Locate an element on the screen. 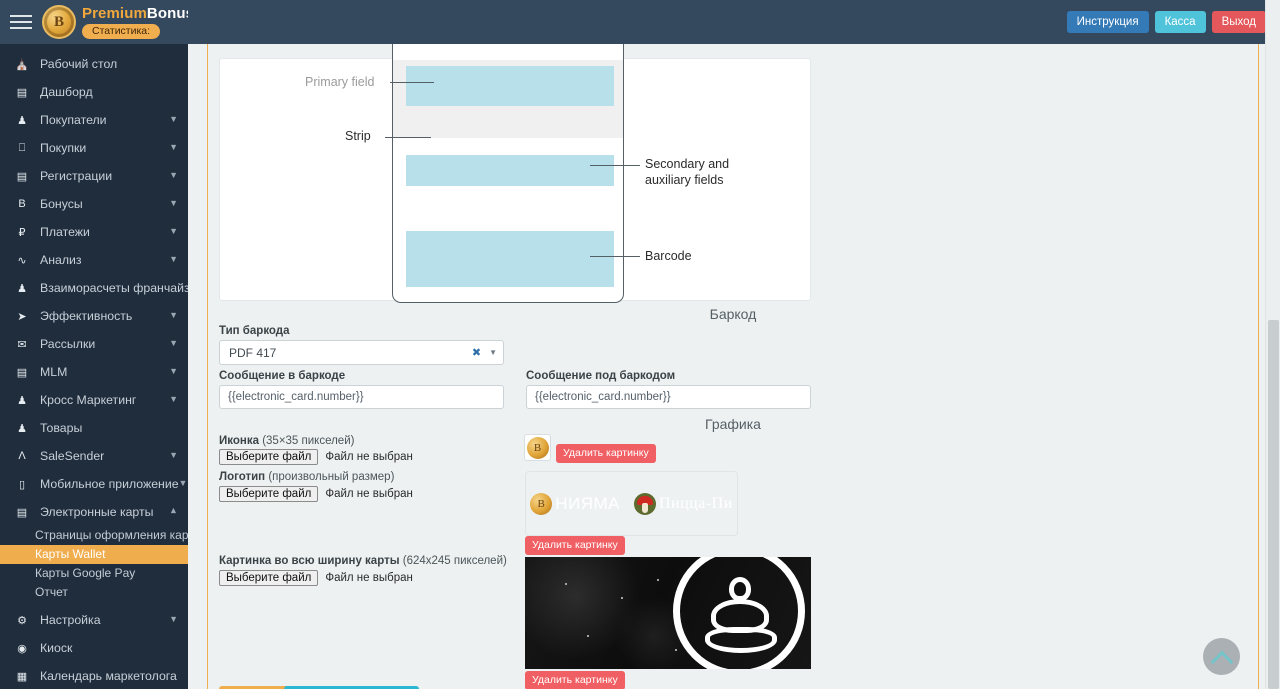 Image resolution: width=1280 pixels, height=689 pixels. message-in-barcode-input: {{electronic_card.number}} is located at coordinates (361, 397).